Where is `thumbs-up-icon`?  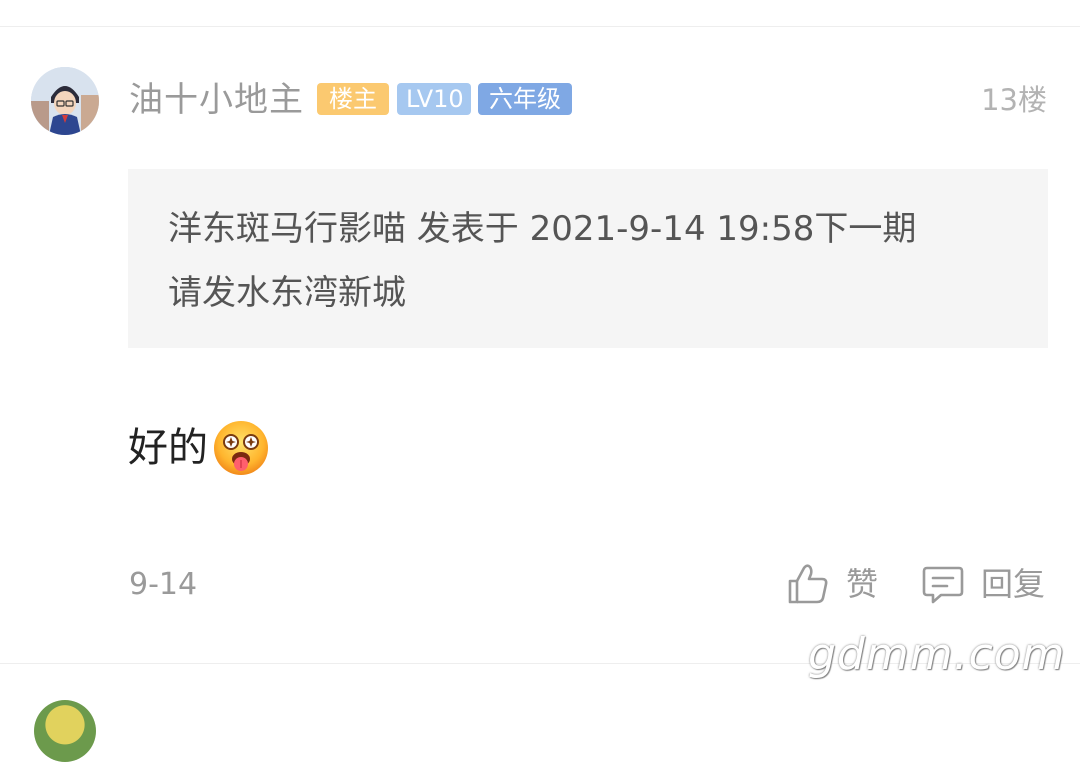 thumbs-up-icon is located at coordinates (808, 584).